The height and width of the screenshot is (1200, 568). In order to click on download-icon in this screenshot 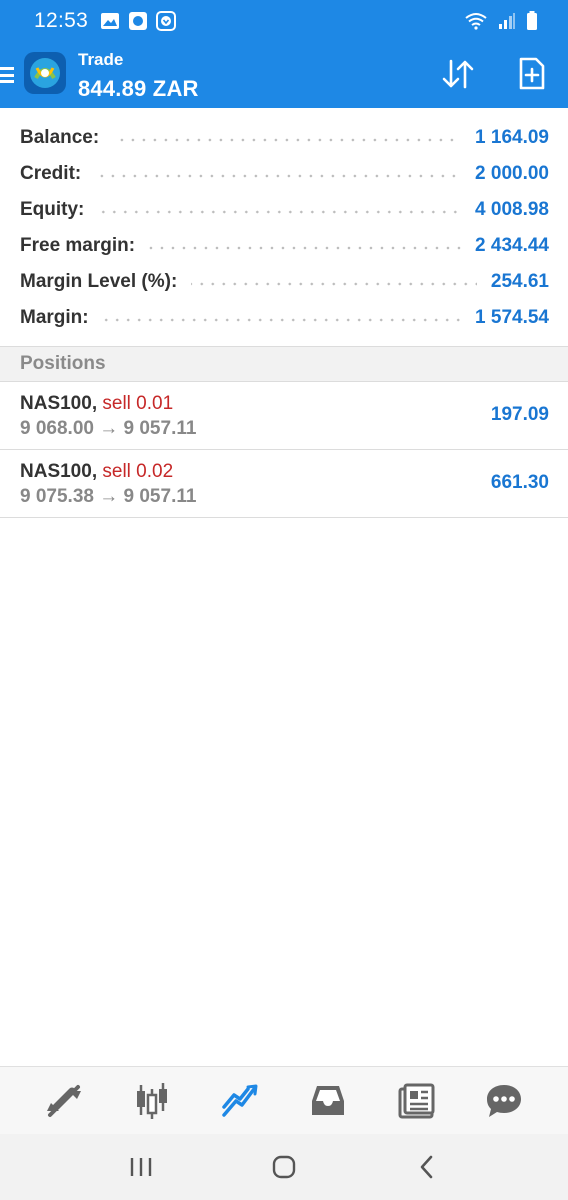, I will do `click(166, 21)`.